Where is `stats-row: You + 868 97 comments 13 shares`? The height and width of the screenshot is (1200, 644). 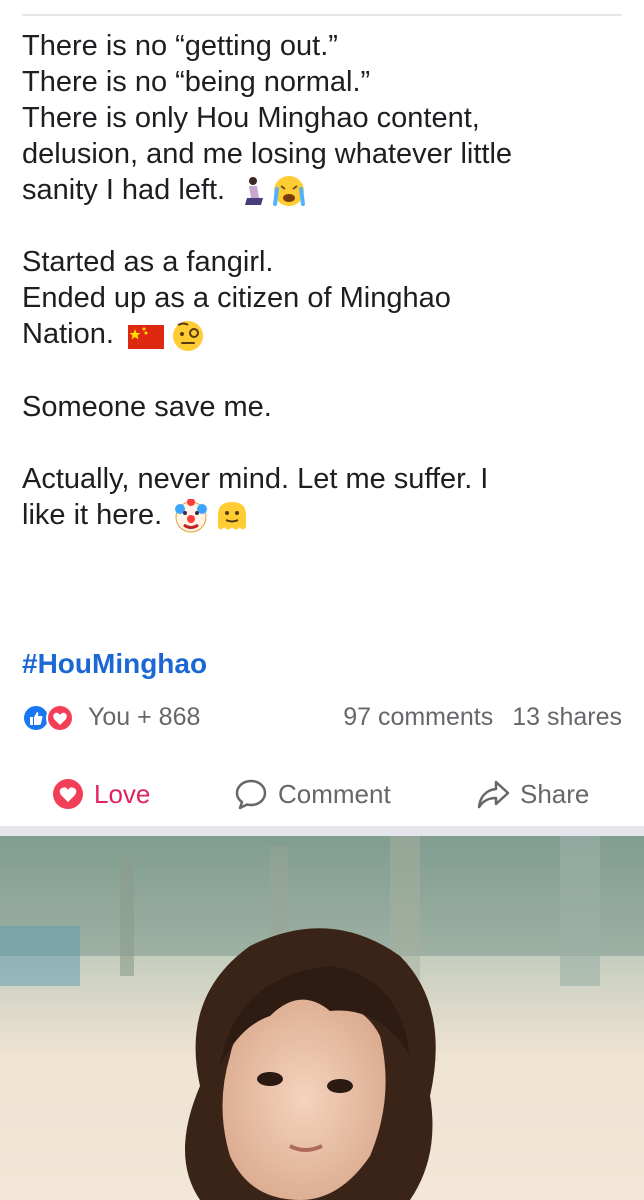 stats-row: You + 868 97 comments 13 shares is located at coordinates (322, 718).